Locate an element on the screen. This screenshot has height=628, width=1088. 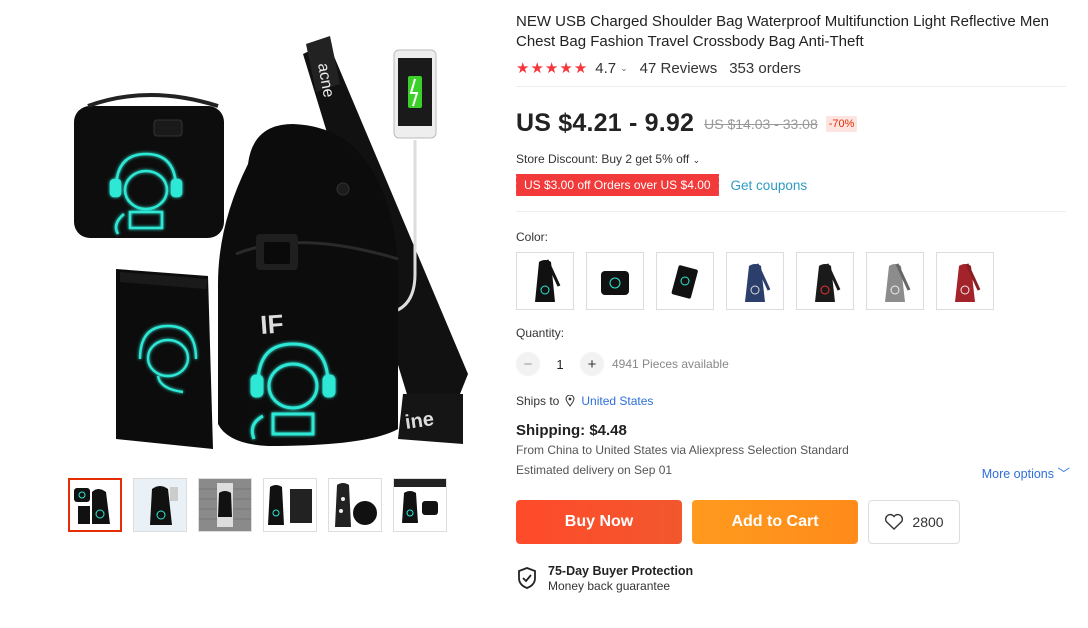
color-option-red is located at coordinates (965, 281).